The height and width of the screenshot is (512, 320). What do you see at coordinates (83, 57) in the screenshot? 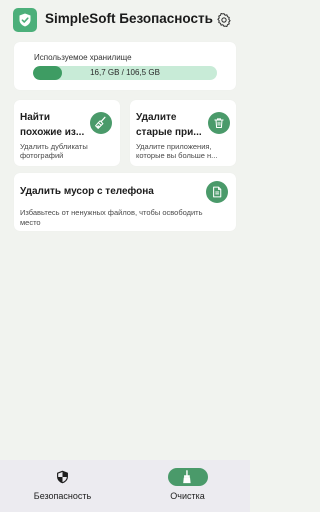
I see `storage-label: Используемое хранилище` at bounding box center [83, 57].